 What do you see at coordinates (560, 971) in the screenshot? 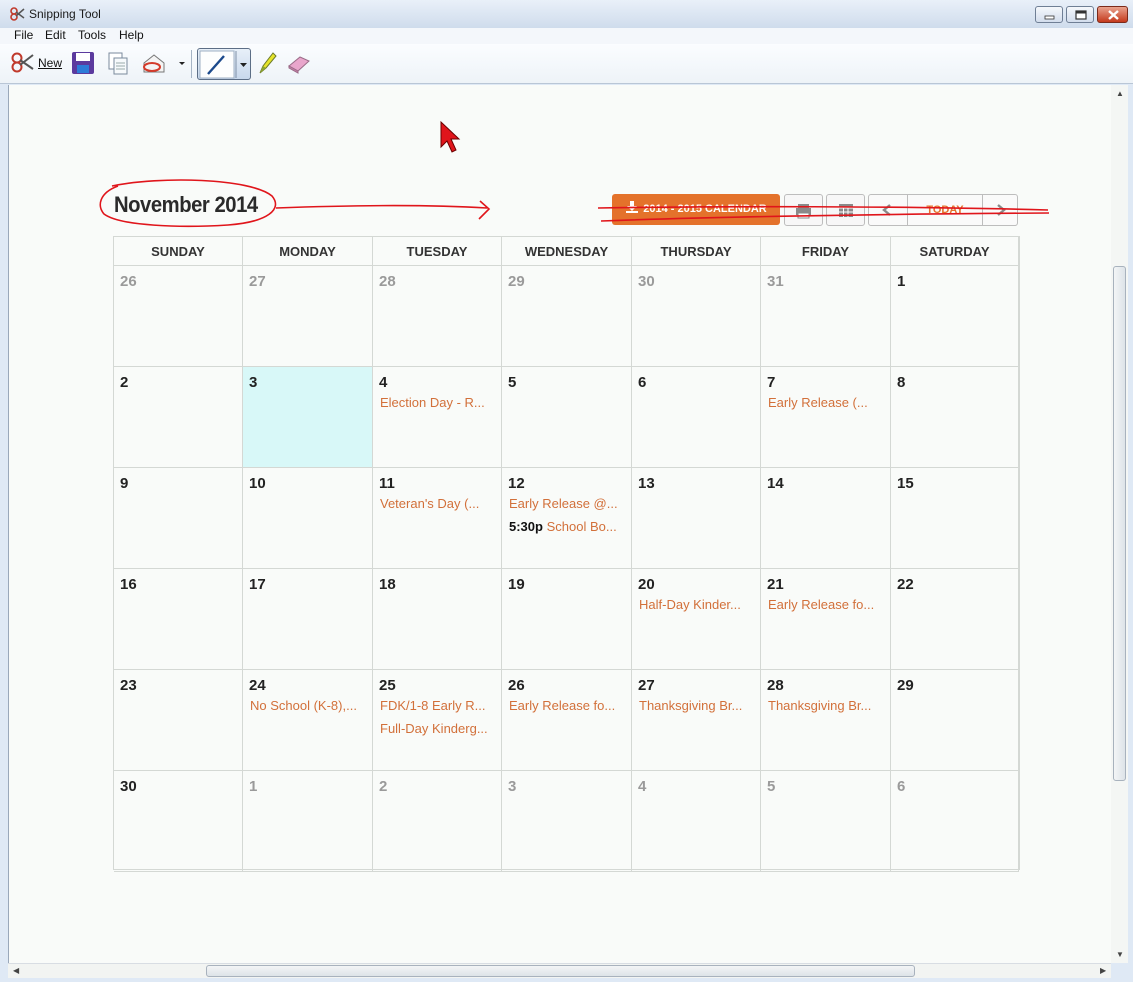
I see `horizontal-scroll-thumb` at bounding box center [560, 971].